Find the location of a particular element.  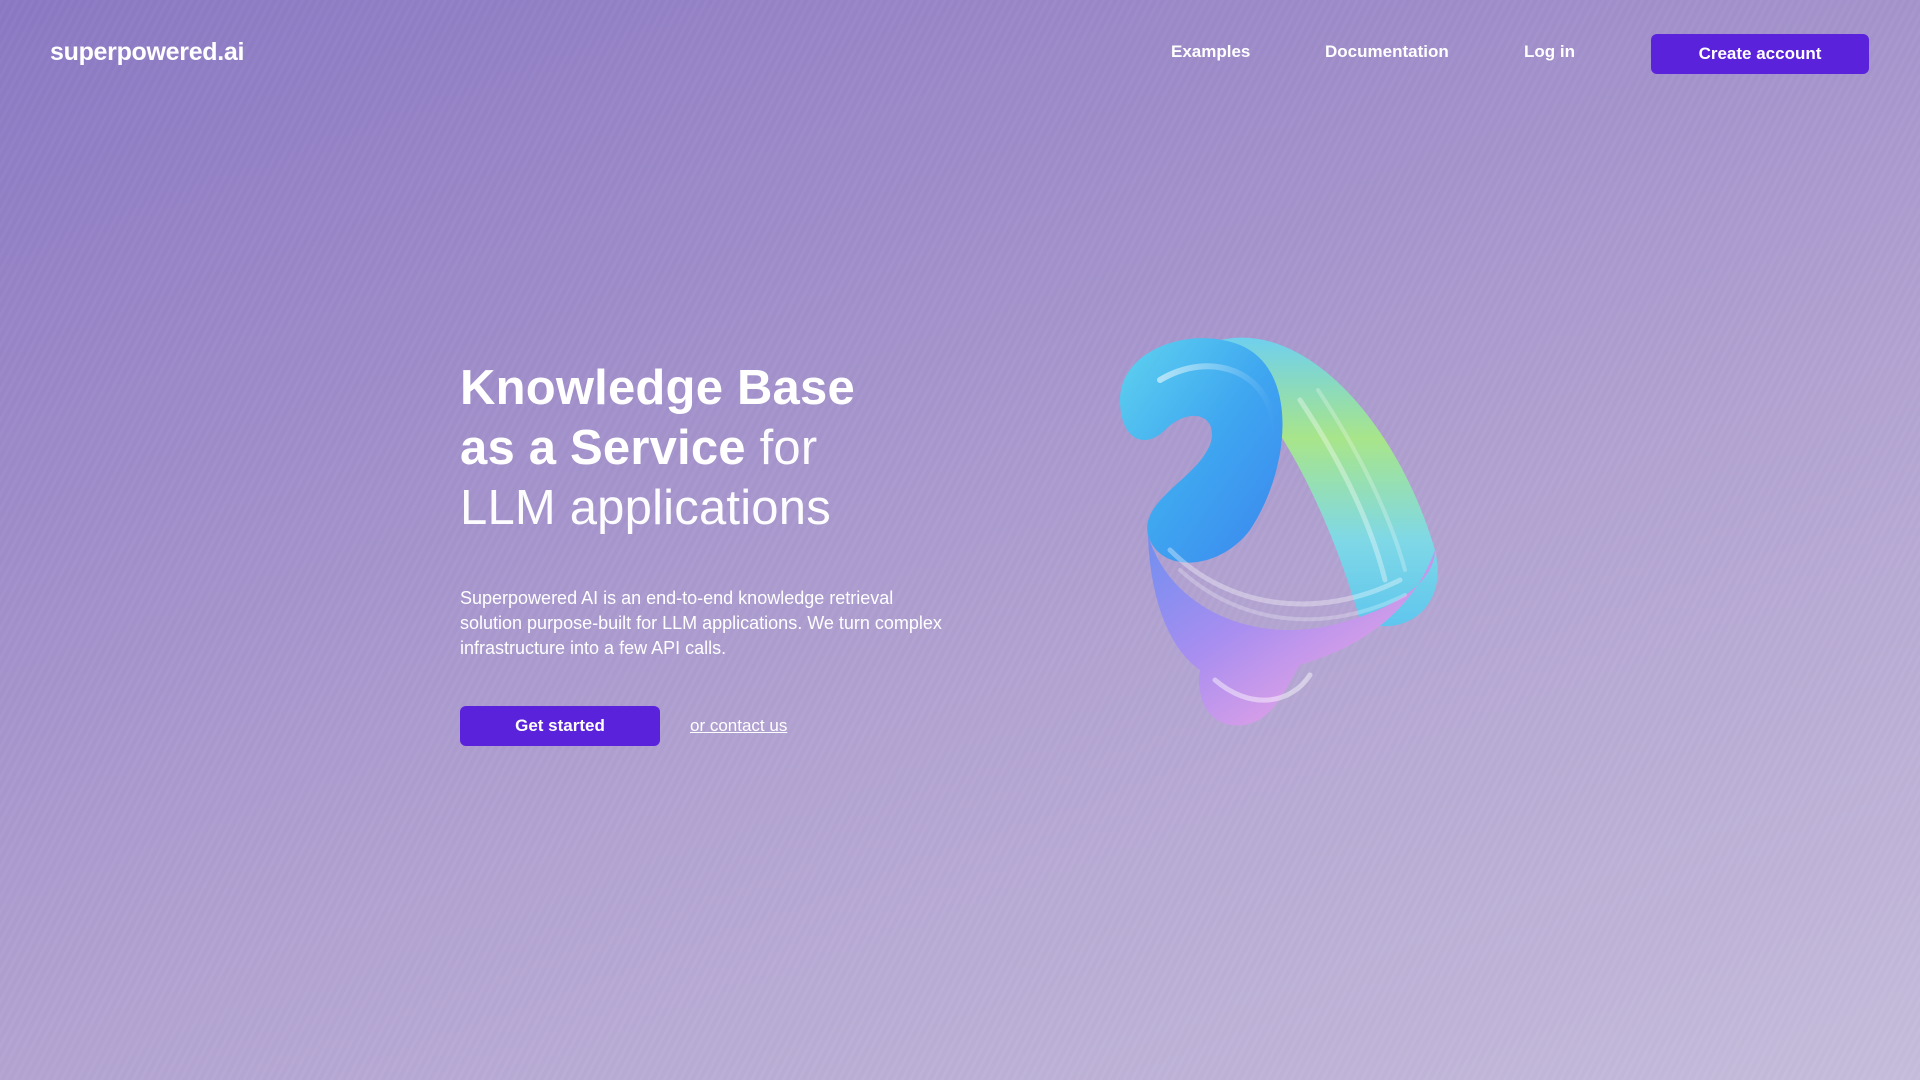

hero-title-line2-strong: as a Service is located at coordinates (603, 448).